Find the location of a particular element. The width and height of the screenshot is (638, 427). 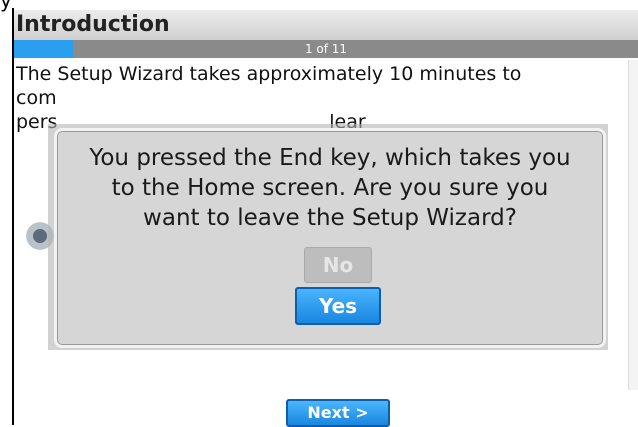

screen-frame-left-edge is located at coordinates (7, 212).